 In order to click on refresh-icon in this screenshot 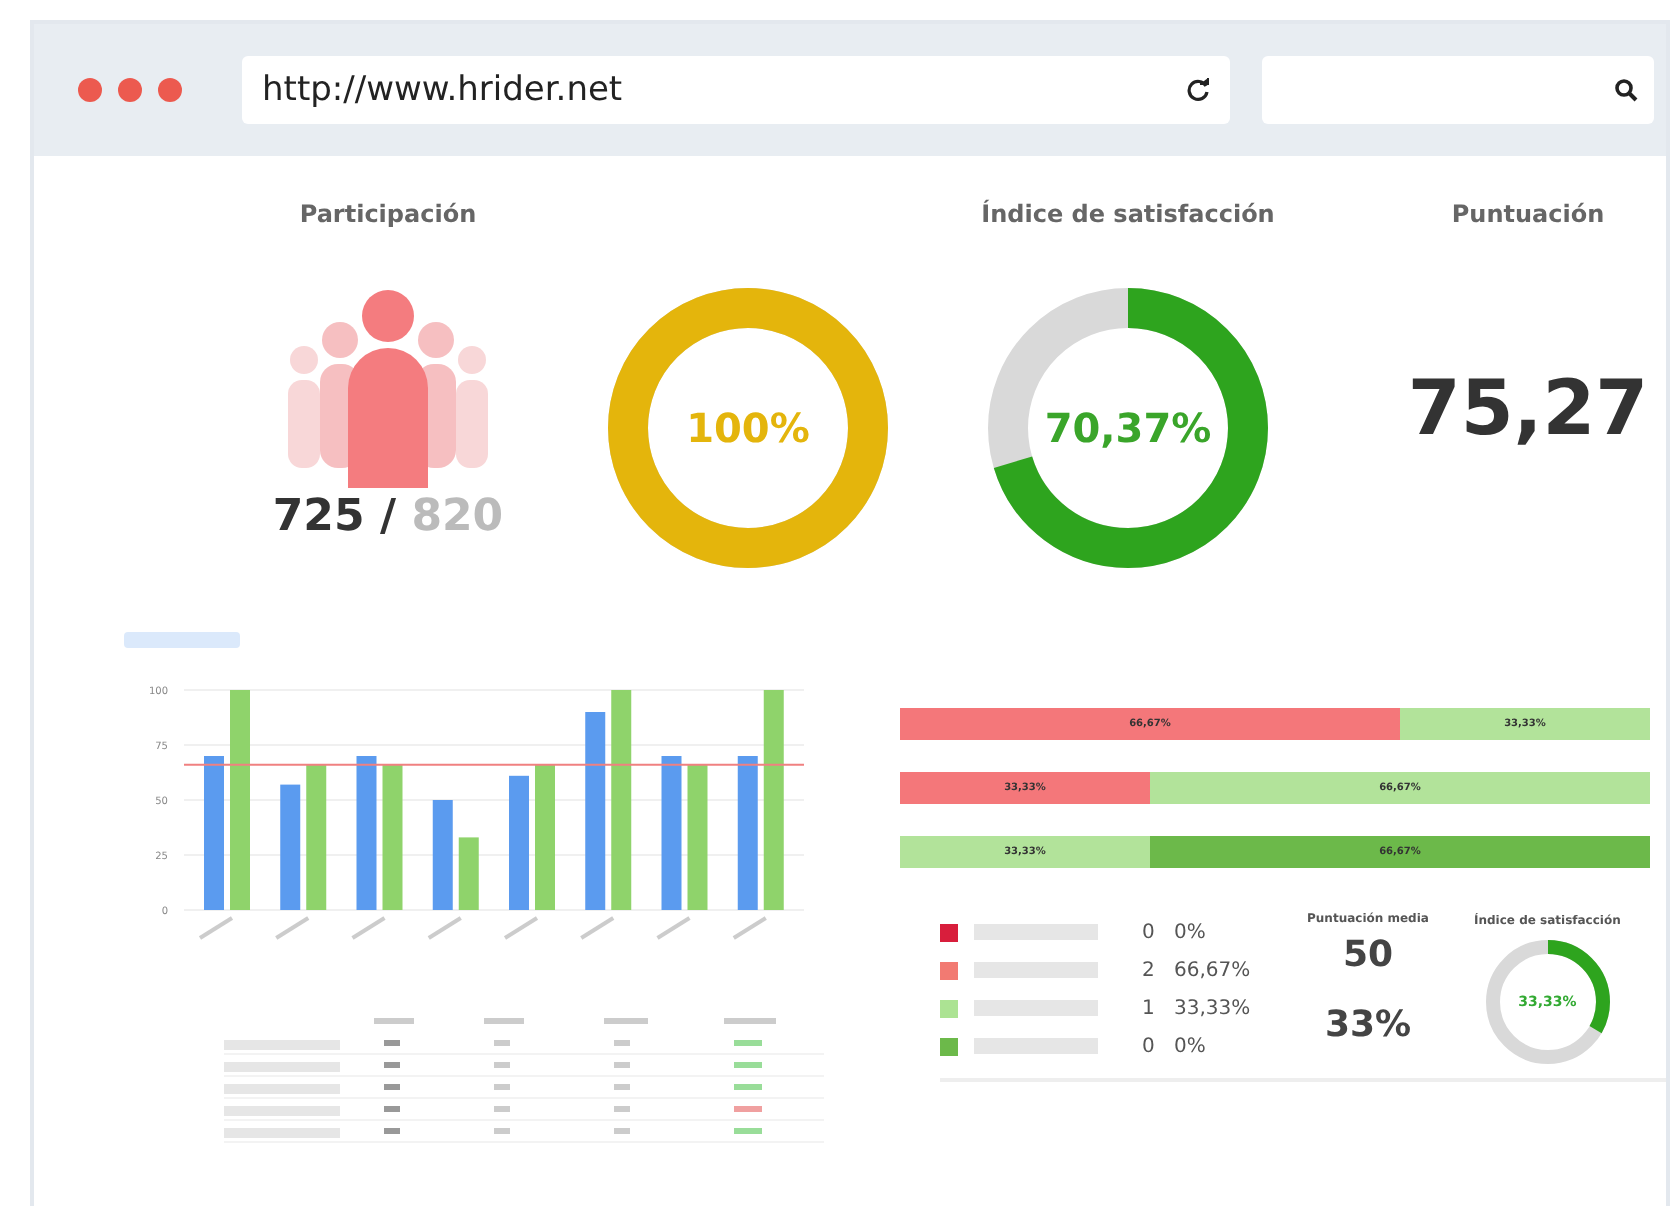, I will do `click(1198, 90)`.